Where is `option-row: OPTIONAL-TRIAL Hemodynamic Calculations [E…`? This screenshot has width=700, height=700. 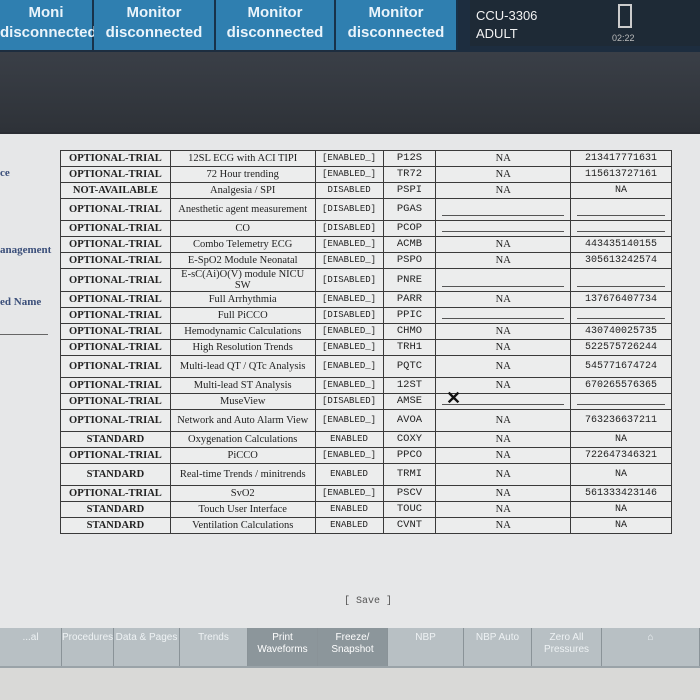 option-row: OPTIONAL-TRIAL Hemodynamic Calculations [E… is located at coordinates (366, 331).